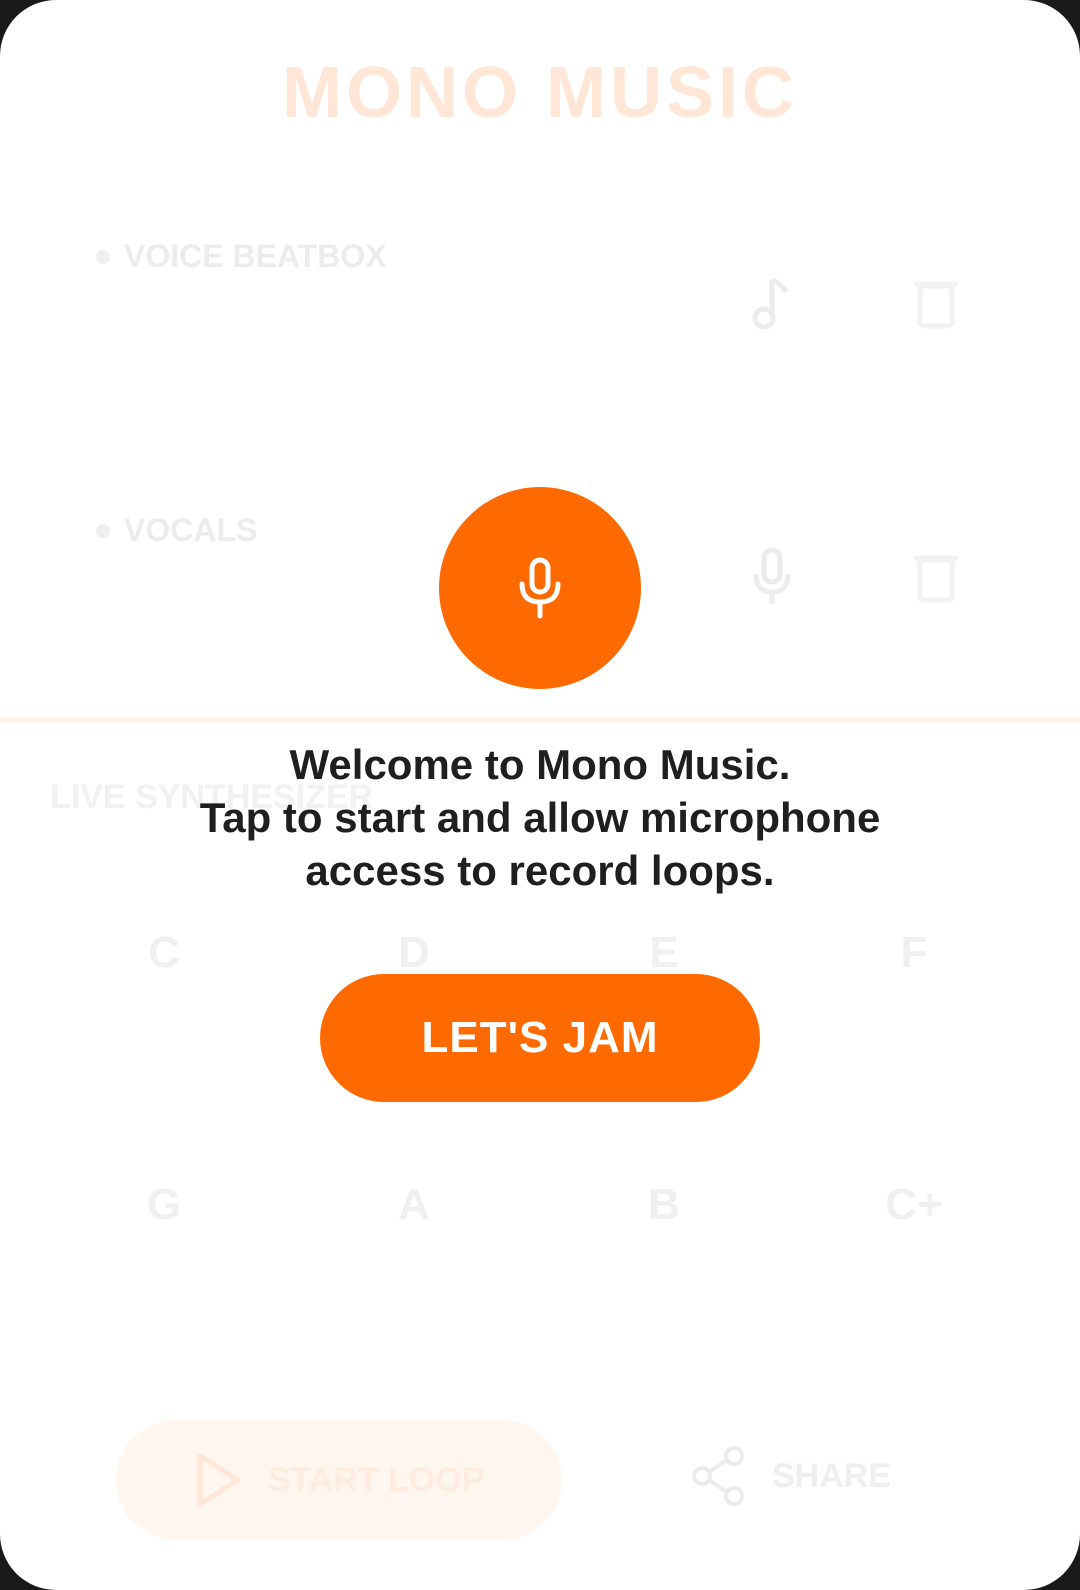  I want to click on lets-jam-button: LET'S JAM, so click(540, 1038).